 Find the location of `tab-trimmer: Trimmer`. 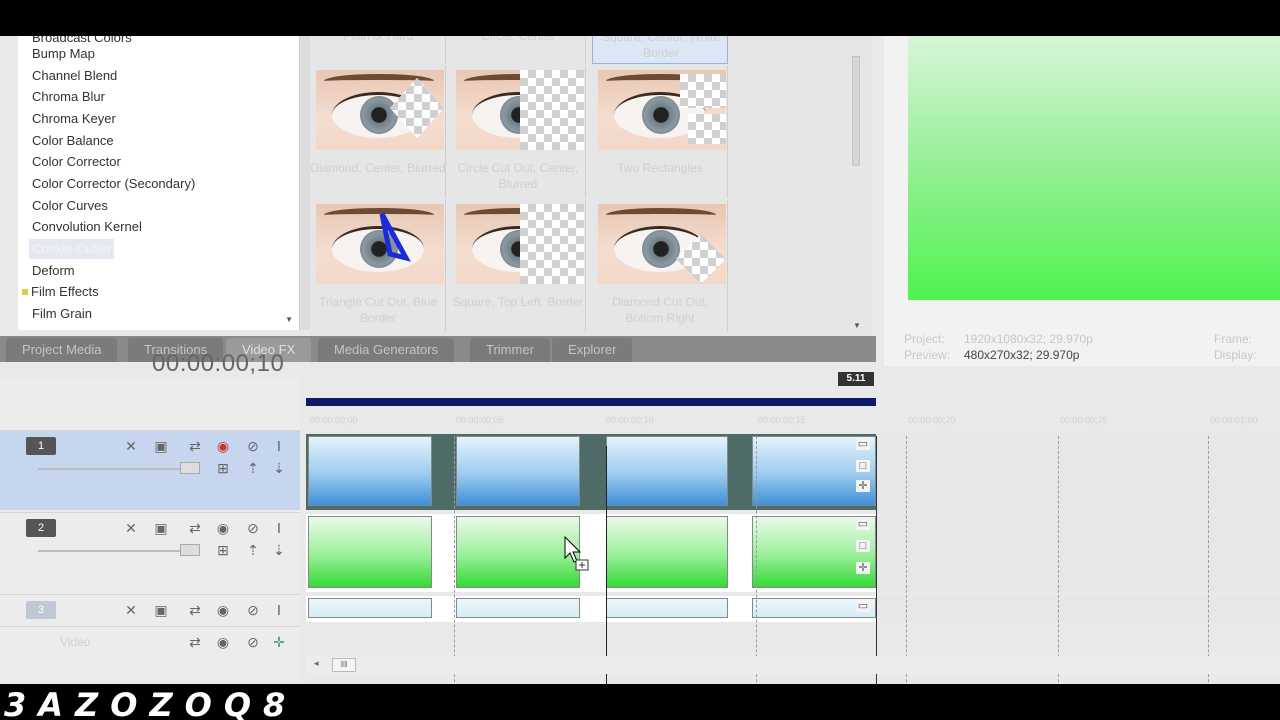

tab-trimmer: Trimmer is located at coordinates (510, 350).